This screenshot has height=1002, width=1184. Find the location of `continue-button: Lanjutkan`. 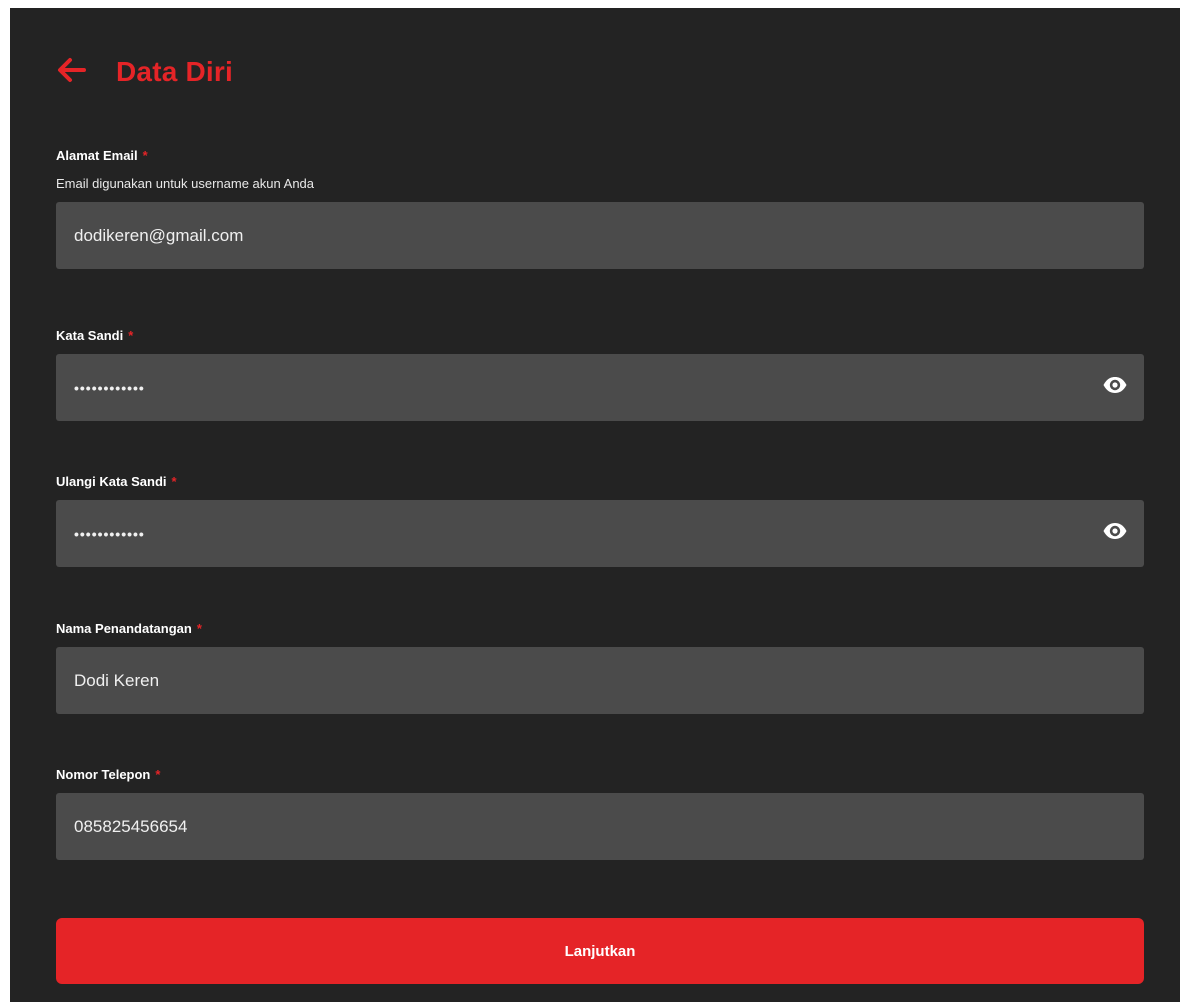

continue-button: Lanjutkan is located at coordinates (600, 951).